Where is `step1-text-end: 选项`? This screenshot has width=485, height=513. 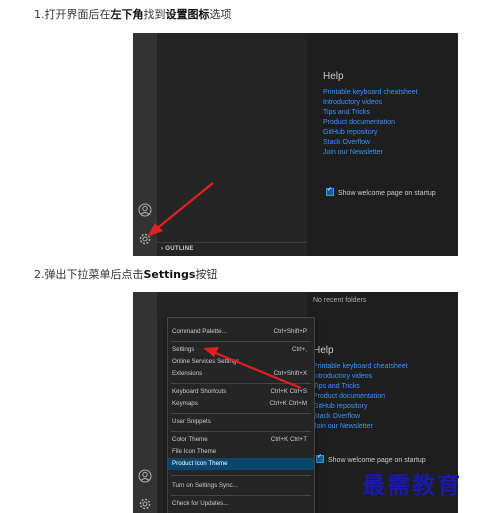 step1-text-end: 选项 is located at coordinates (220, 14).